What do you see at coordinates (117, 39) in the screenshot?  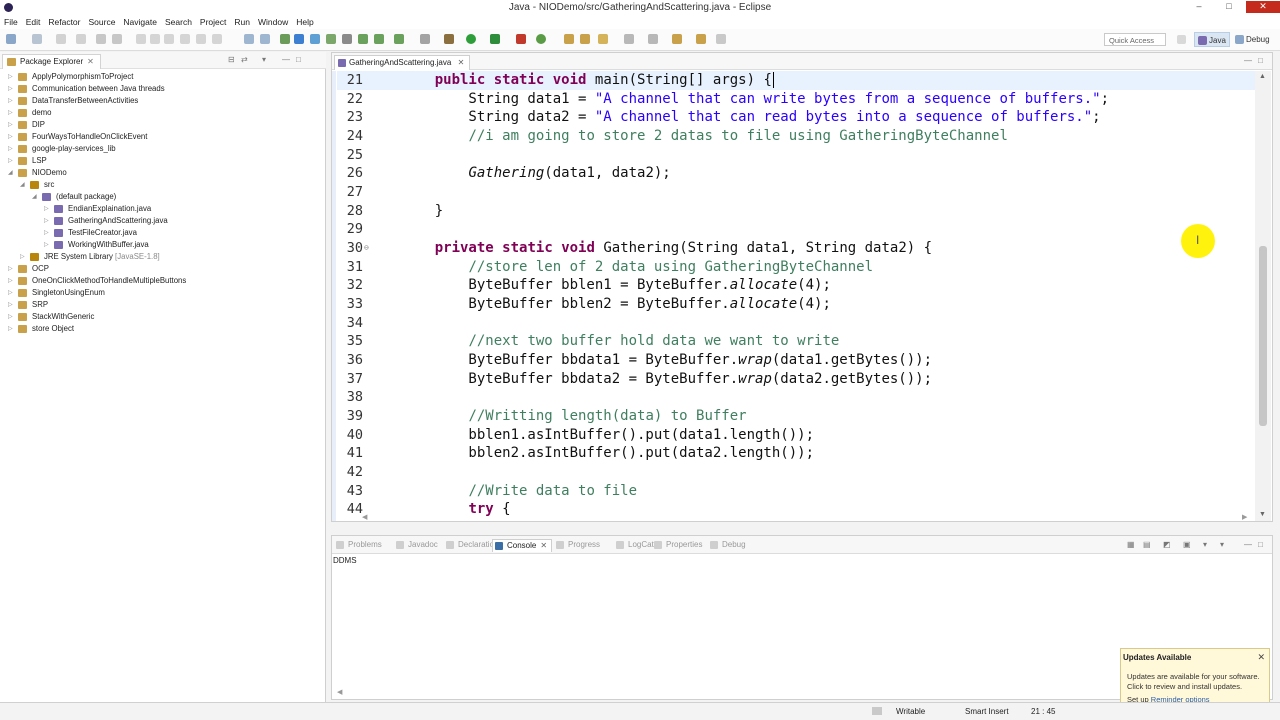 I see `terminate-icon` at bounding box center [117, 39].